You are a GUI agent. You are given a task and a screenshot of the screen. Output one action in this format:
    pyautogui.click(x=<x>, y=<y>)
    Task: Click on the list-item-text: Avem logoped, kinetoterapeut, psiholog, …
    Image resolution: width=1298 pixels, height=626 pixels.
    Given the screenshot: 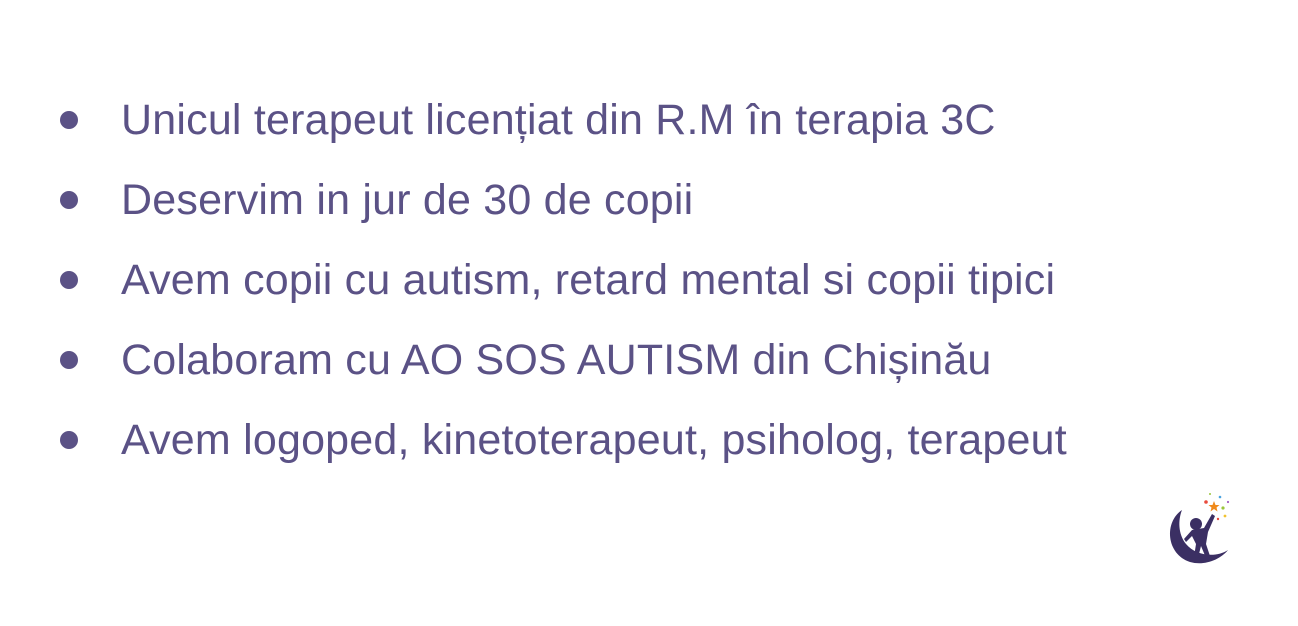 What is the action you would take?
    pyautogui.click(x=594, y=439)
    